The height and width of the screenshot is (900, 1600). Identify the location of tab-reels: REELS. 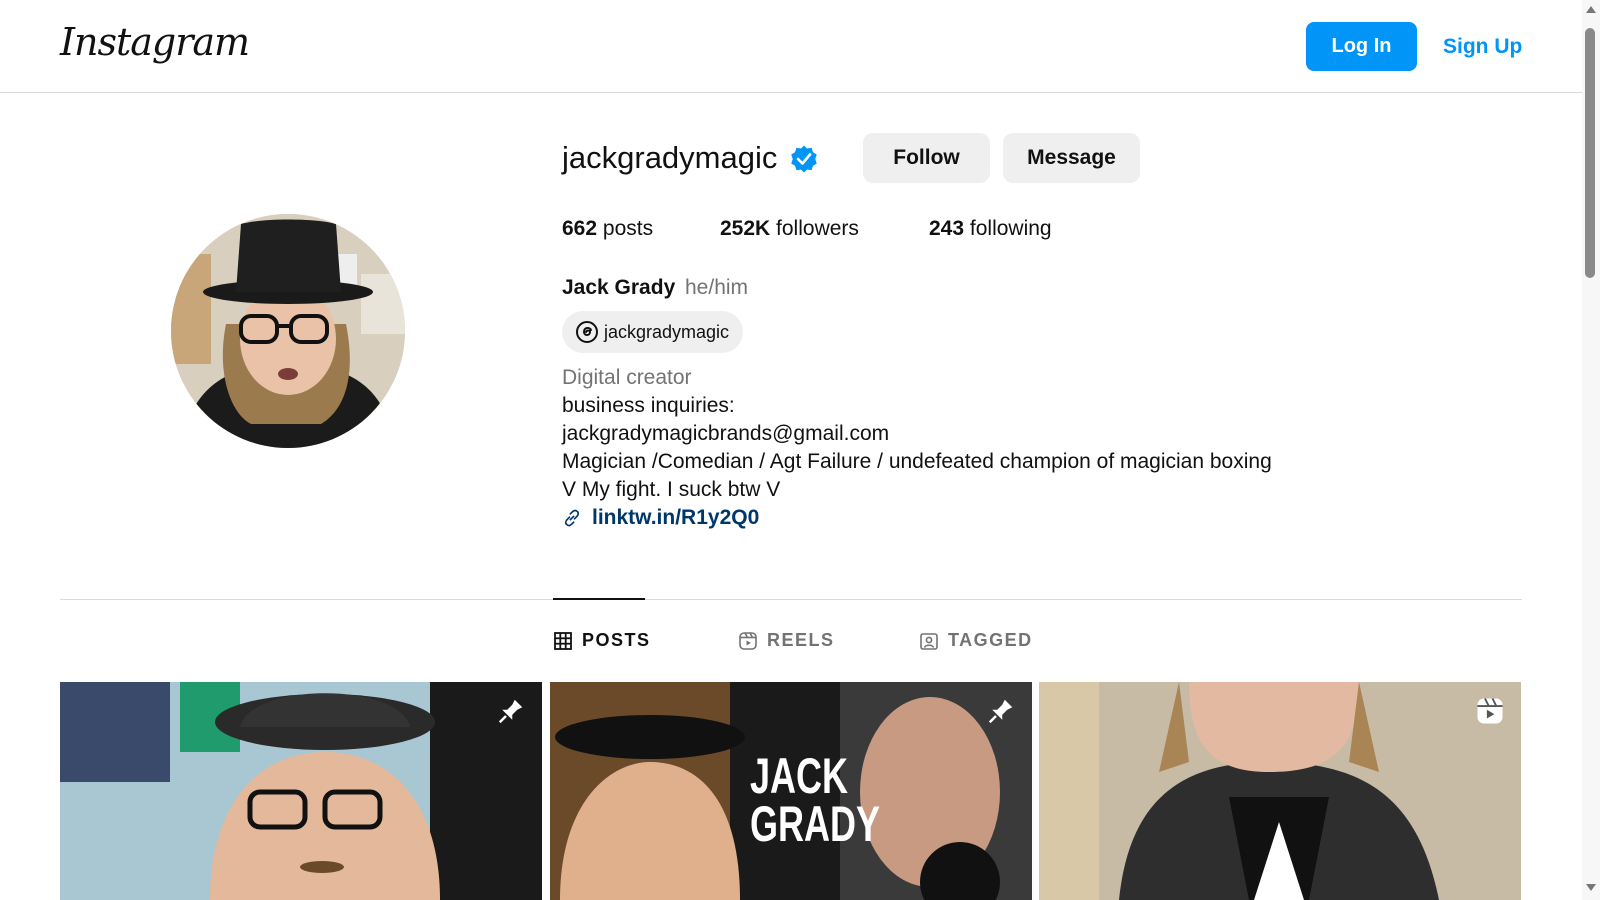
(794, 642).